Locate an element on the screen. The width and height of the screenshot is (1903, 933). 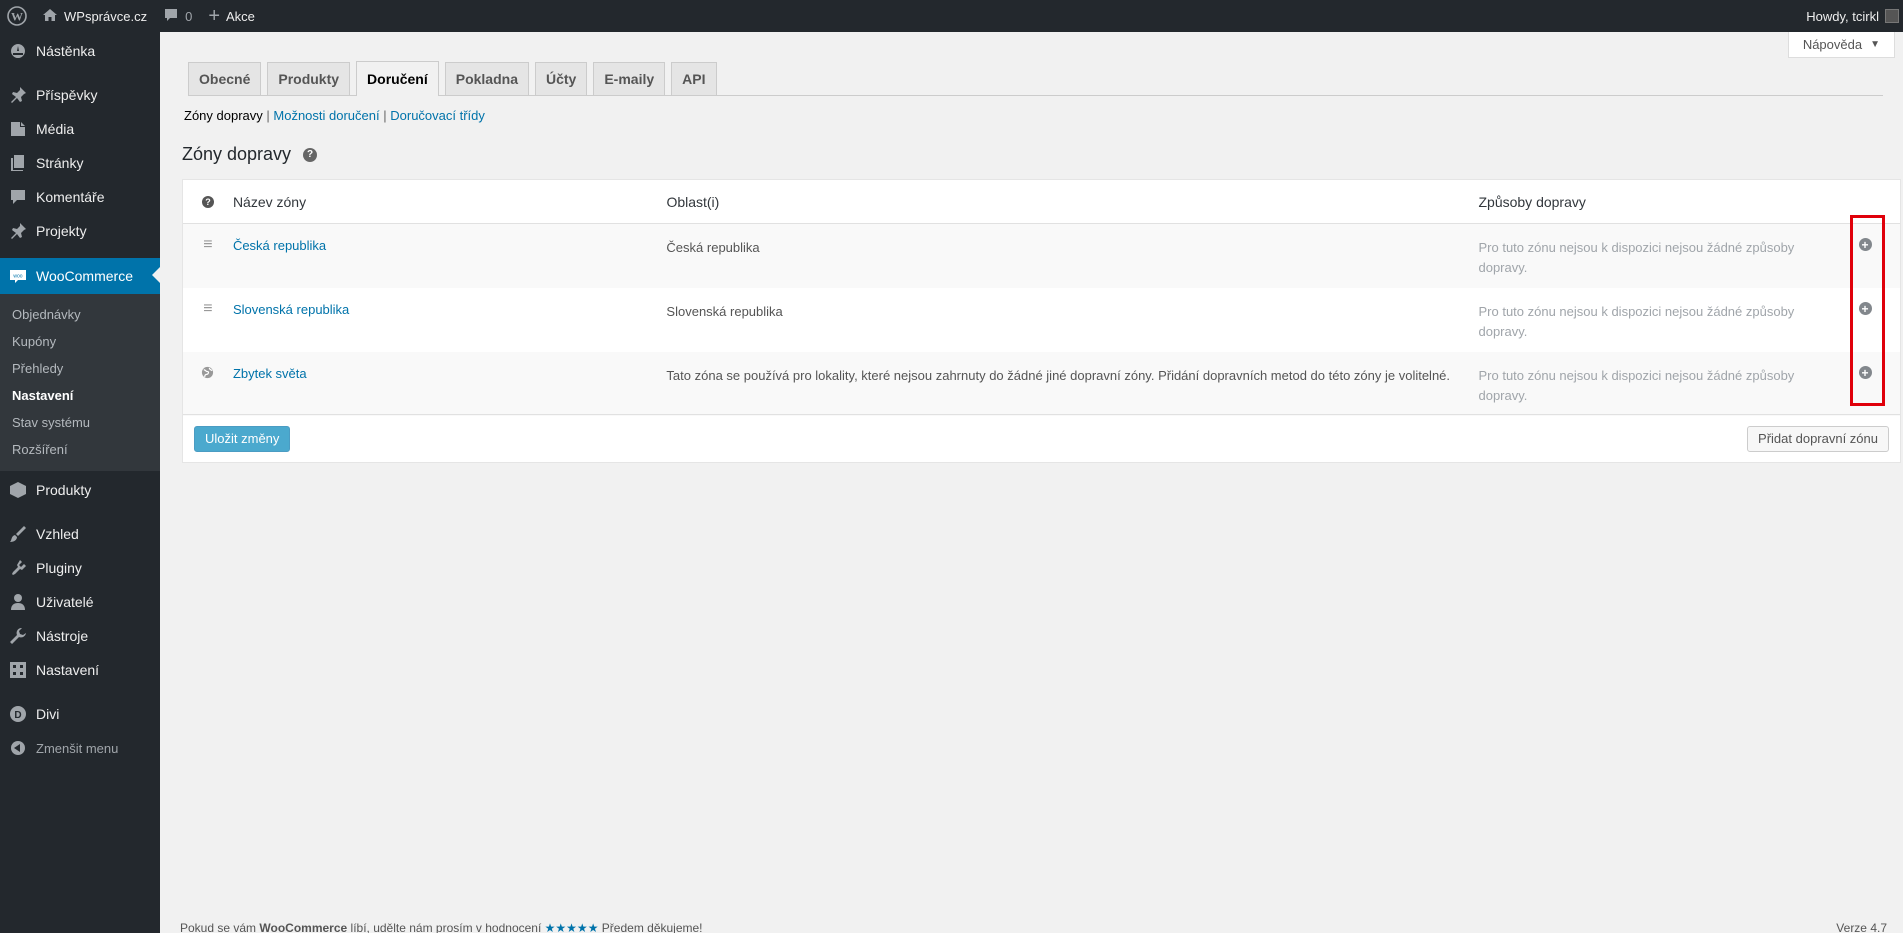
tab-shipping: Doručení is located at coordinates (397, 78).